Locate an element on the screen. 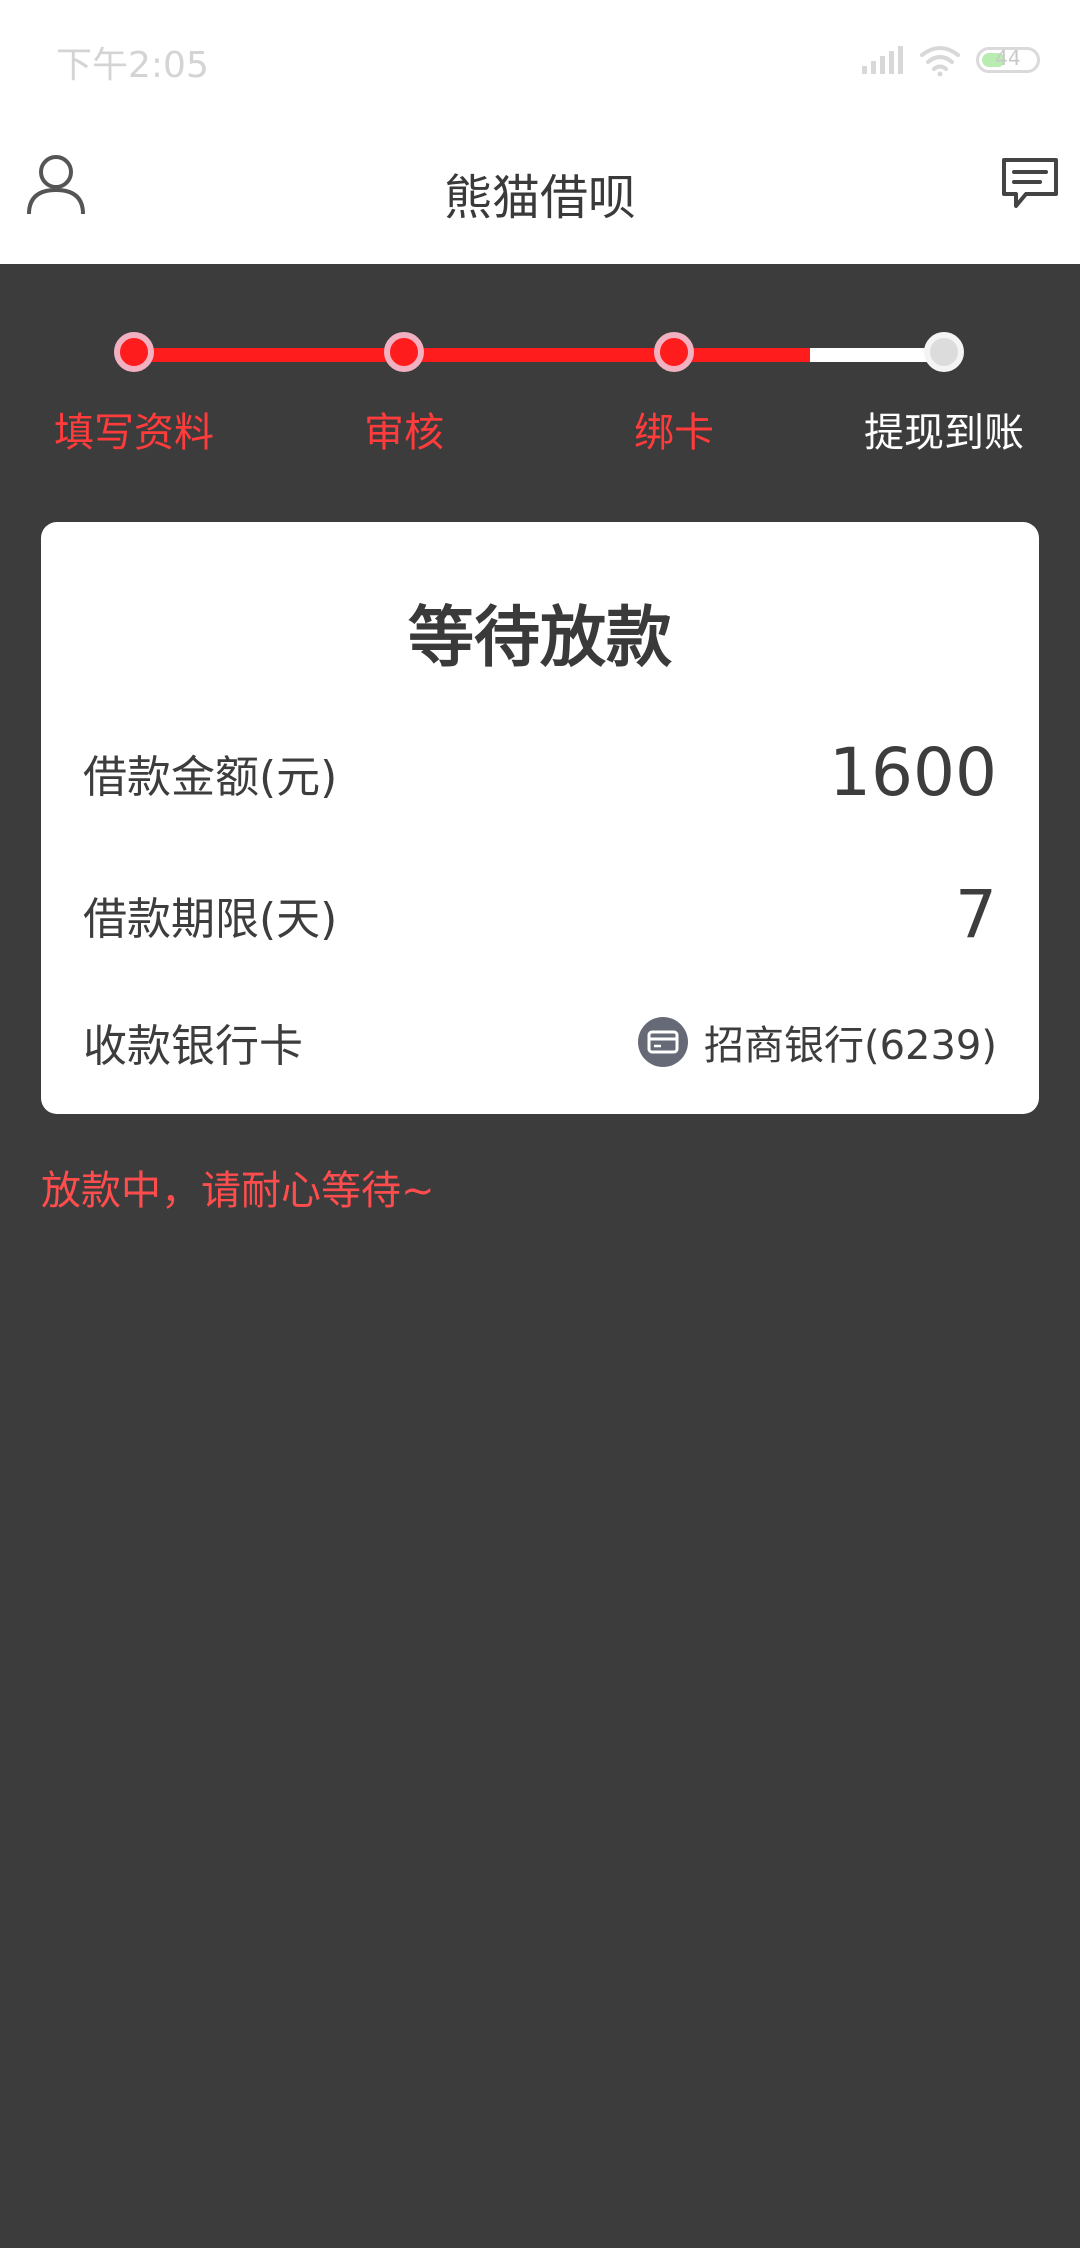 This screenshot has width=1080, height=2248. payout-notice: 放款中，请耐心等待~ is located at coordinates (238, 1191).